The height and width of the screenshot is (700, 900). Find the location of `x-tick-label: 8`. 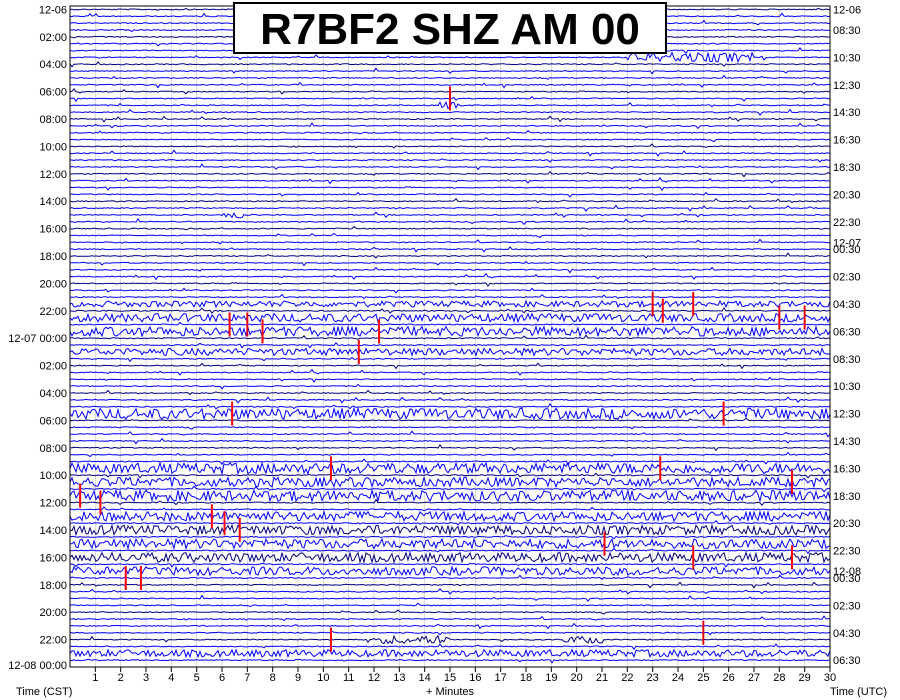

x-tick-label: 8 is located at coordinates (273, 678).